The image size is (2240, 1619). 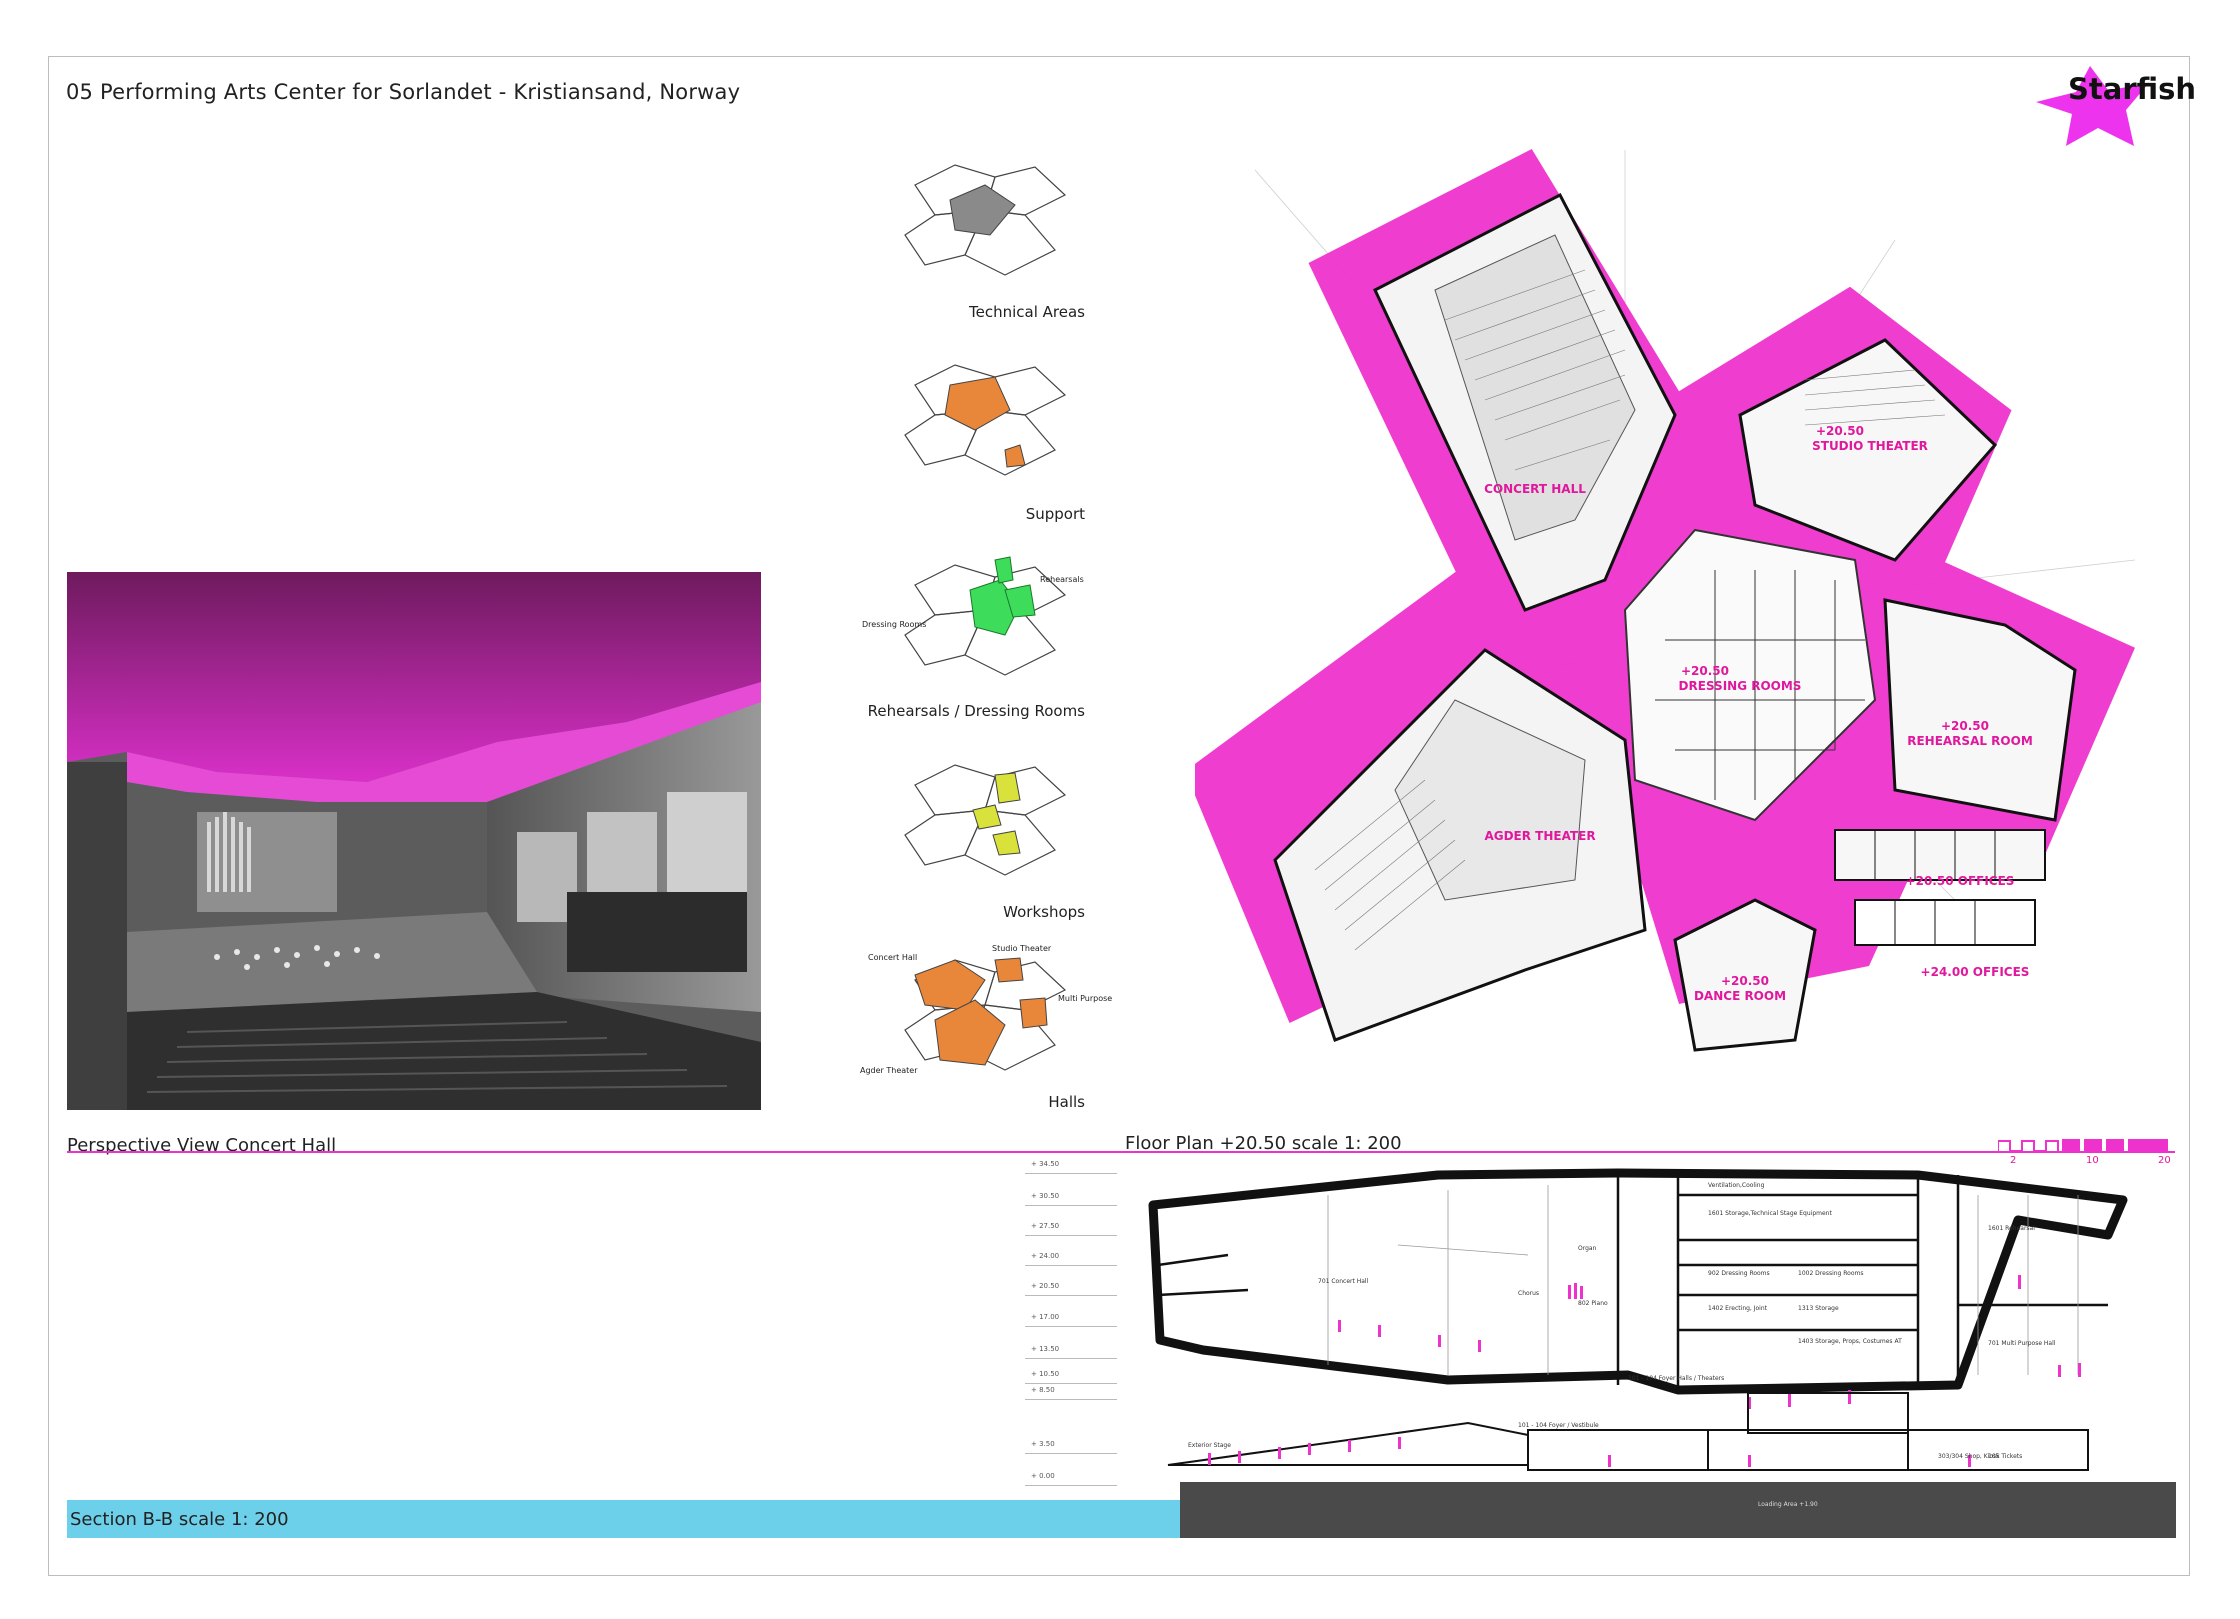 What do you see at coordinates (995, 425) in the screenshot?
I see `diagram-support` at bounding box center [995, 425].